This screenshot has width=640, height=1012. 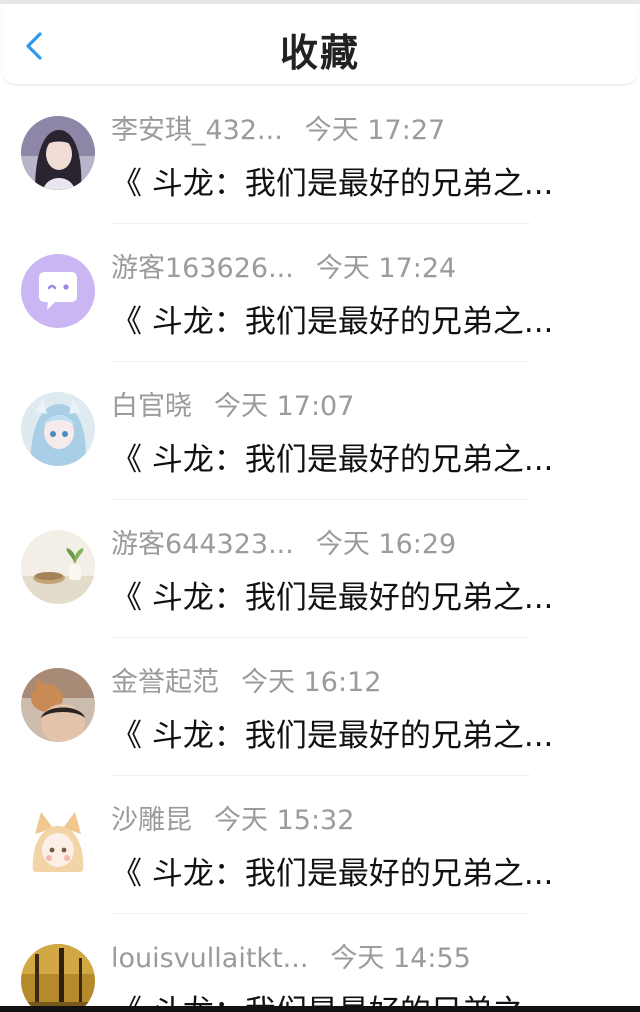 I want to click on anime-avatar-icon, so click(x=58, y=429).